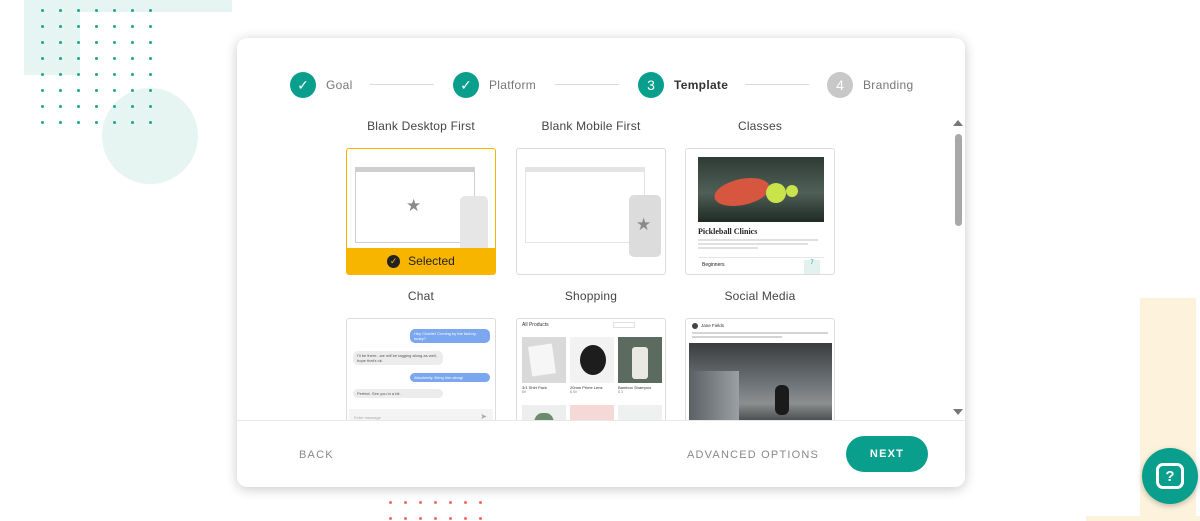 This screenshot has width=1200, height=521. I want to click on product-card: 3/1 Shirt Pack $9, so click(544, 365).